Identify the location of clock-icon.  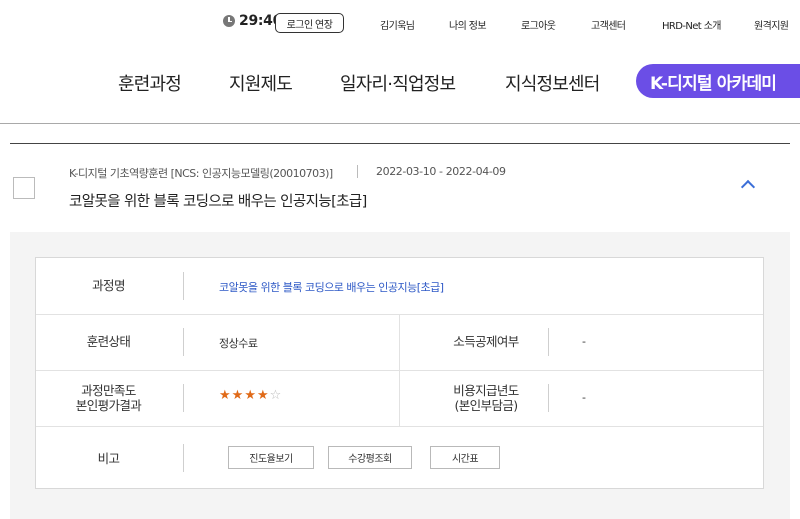
(229, 21).